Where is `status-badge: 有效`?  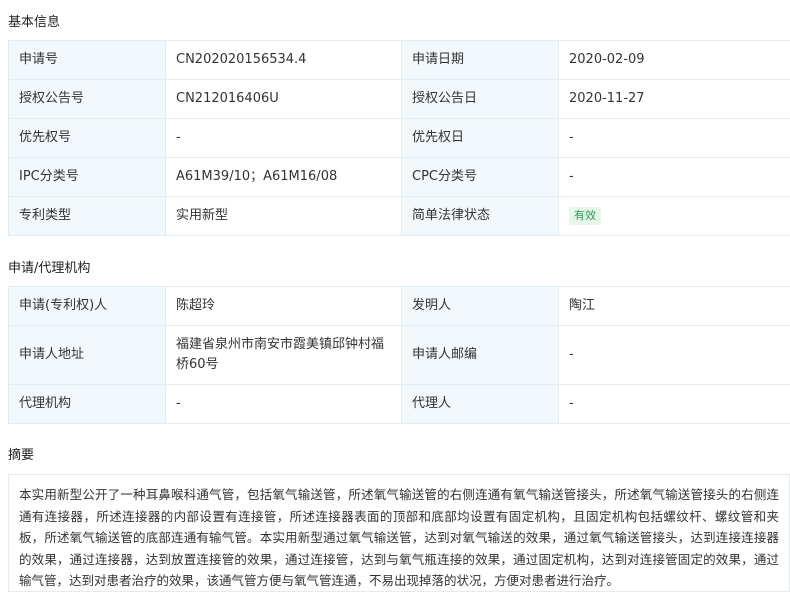
status-badge: 有效 is located at coordinates (585, 216).